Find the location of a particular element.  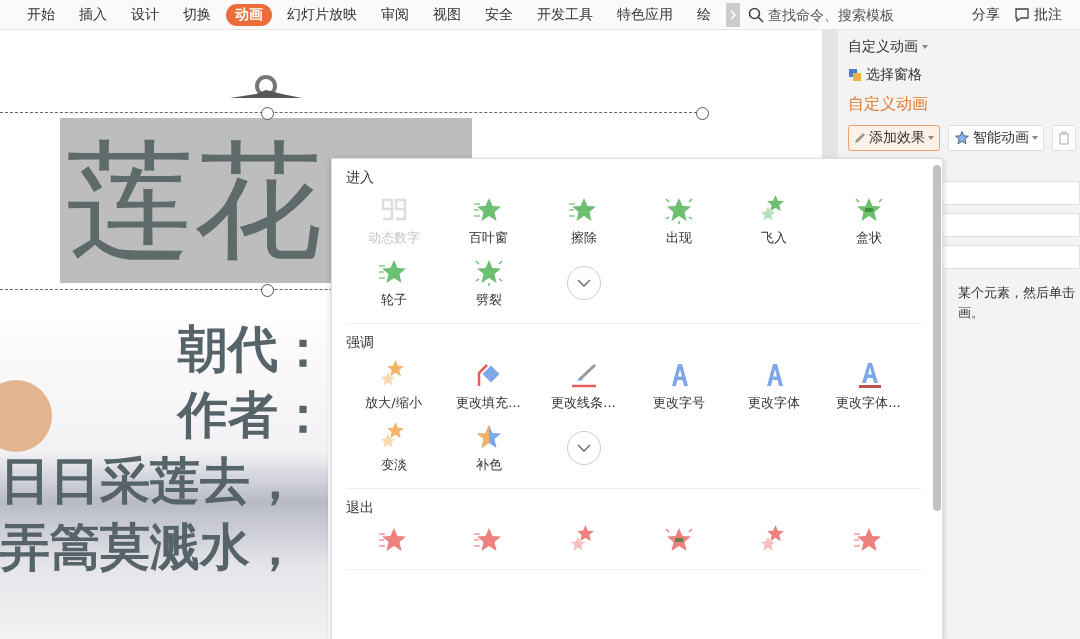

add-effect-button: 添加效果 is located at coordinates (894, 138).